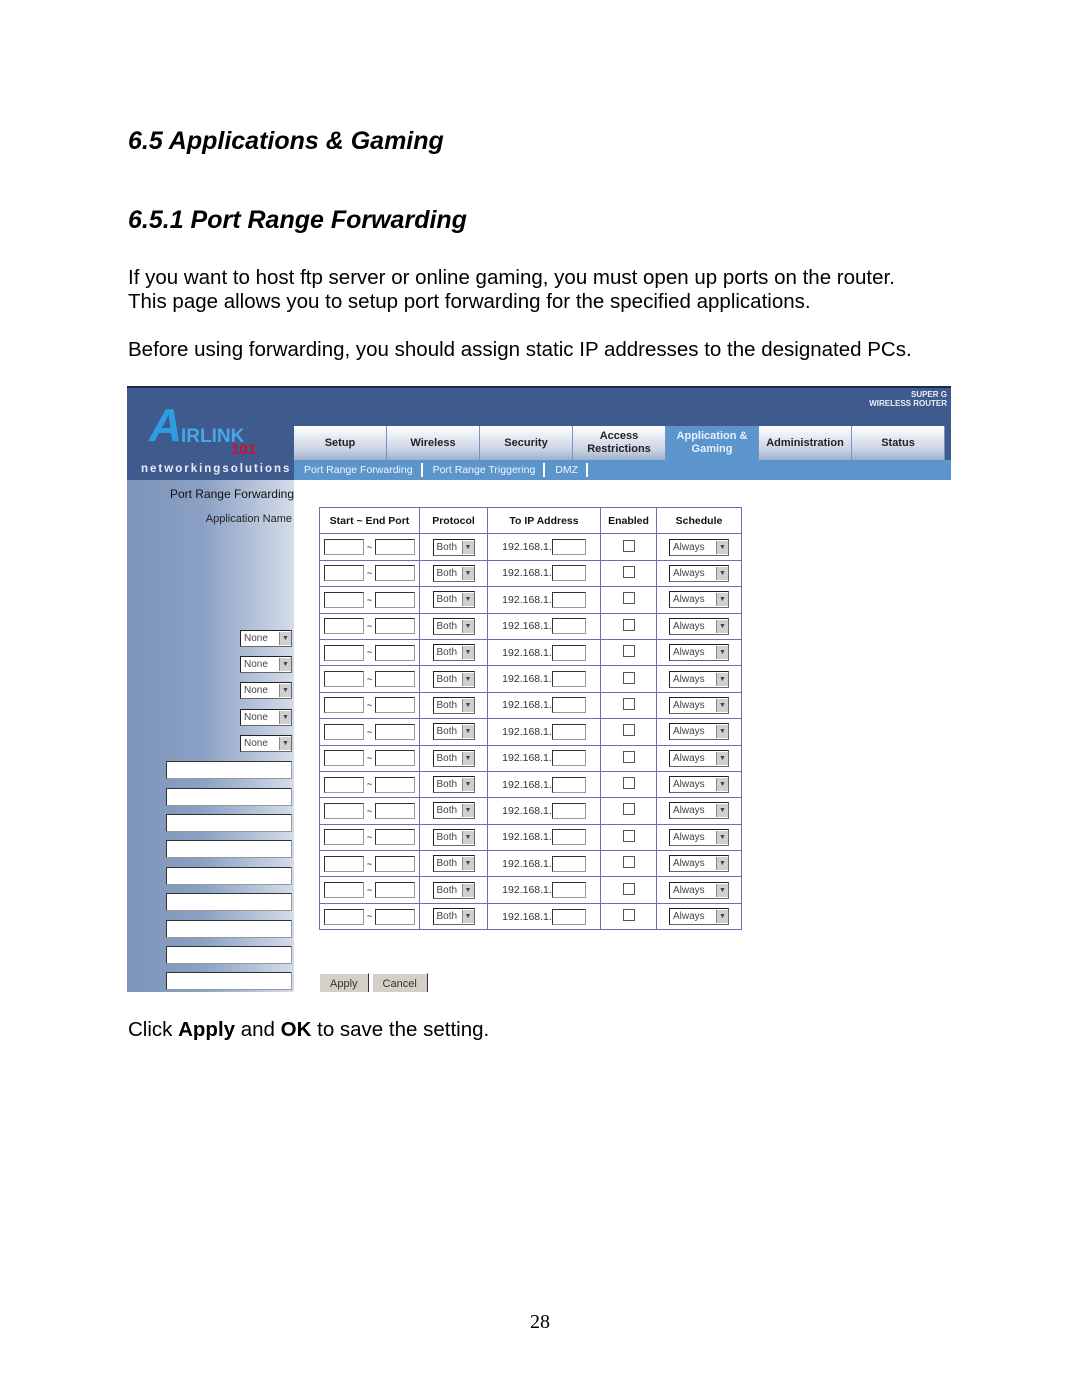 This screenshot has width=1080, height=1397. Describe the element at coordinates (340, 443) in the screenshot. I see `tab-setup: Setup` at that location.